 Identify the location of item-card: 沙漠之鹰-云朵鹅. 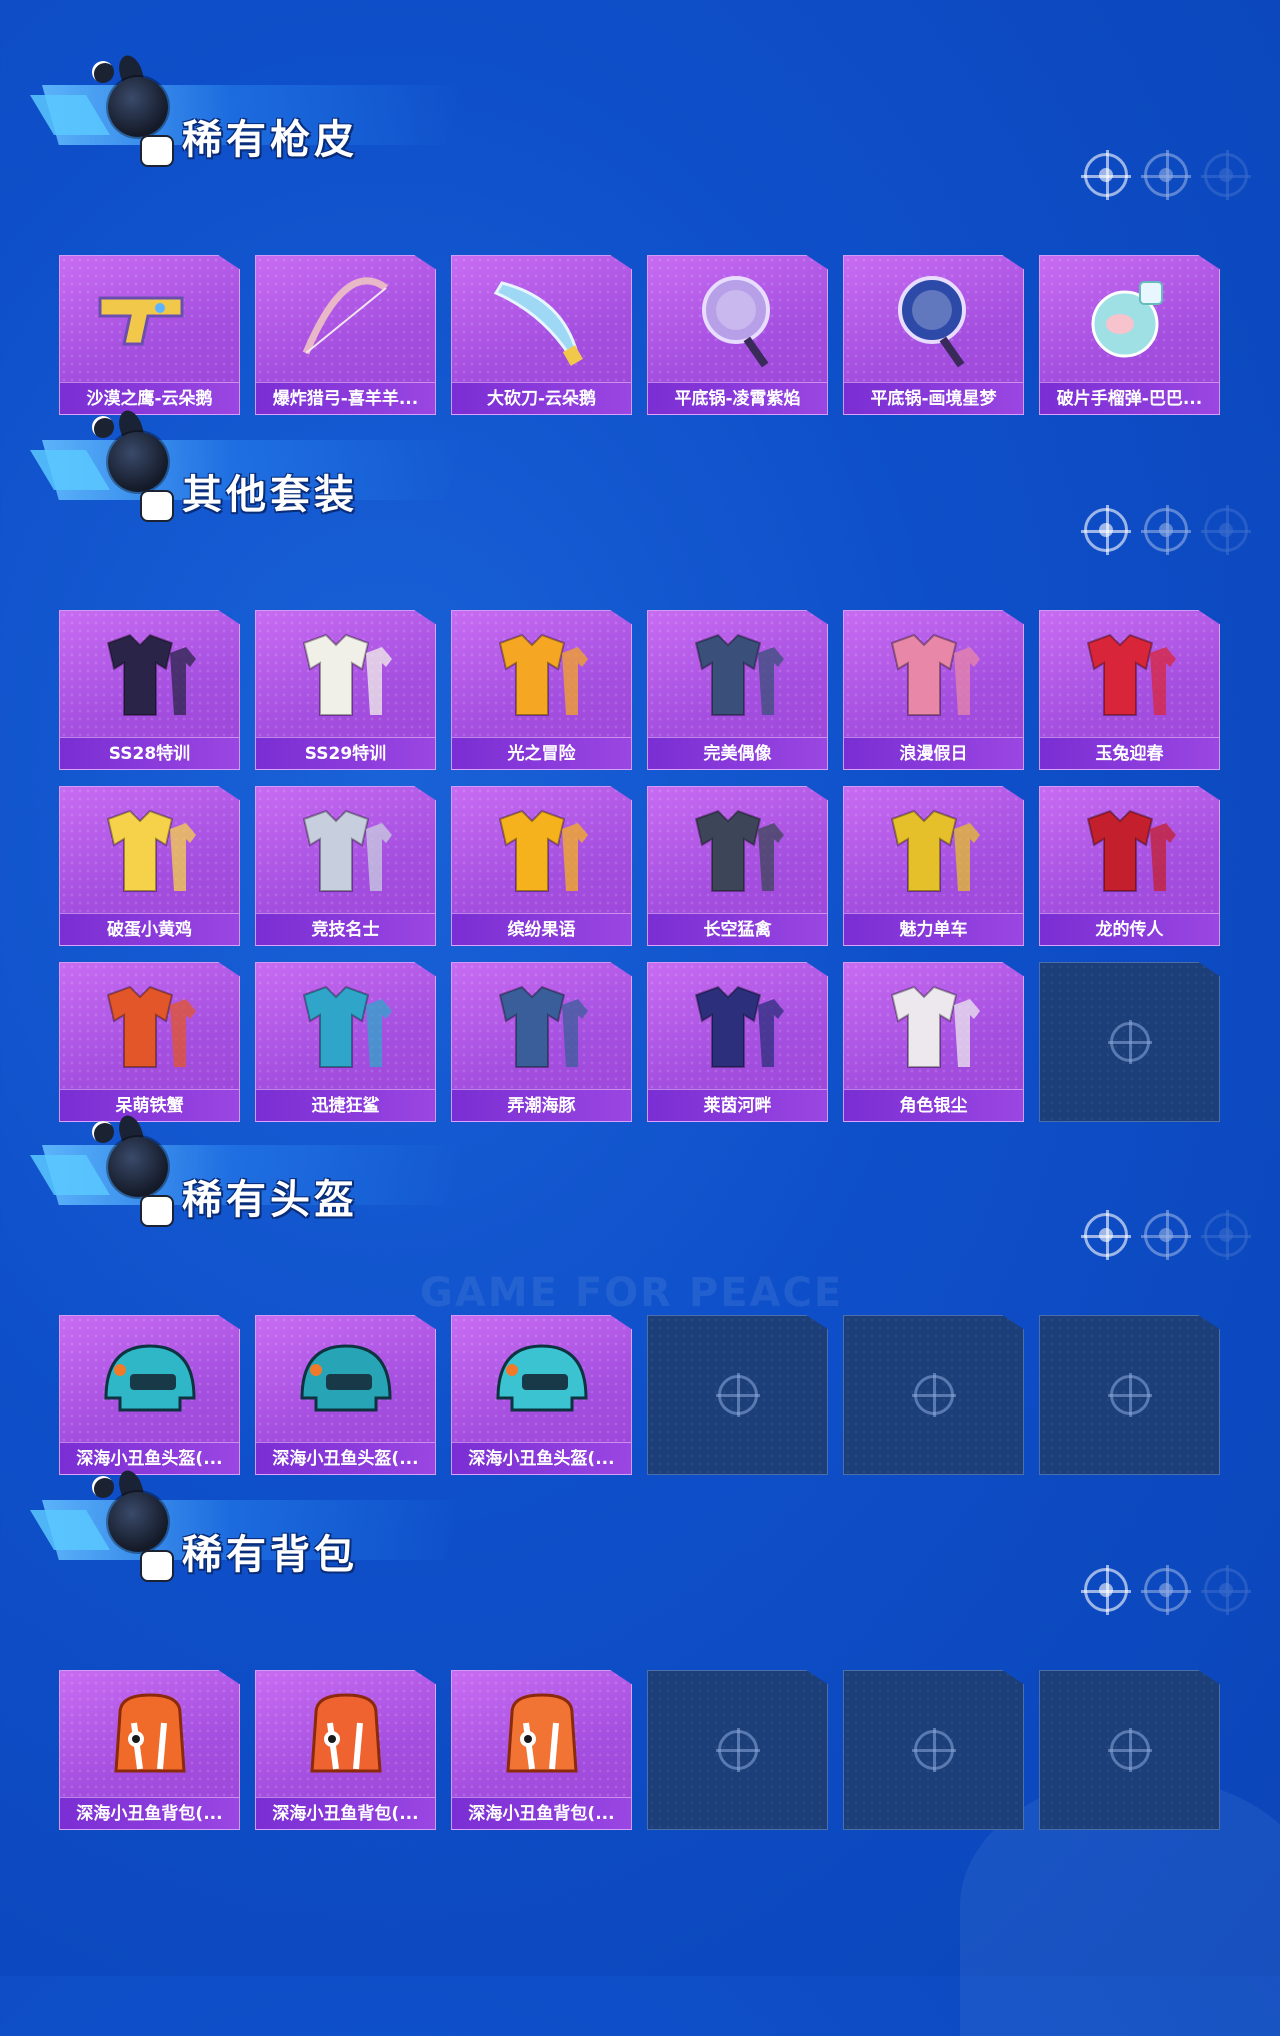
(149, 335).